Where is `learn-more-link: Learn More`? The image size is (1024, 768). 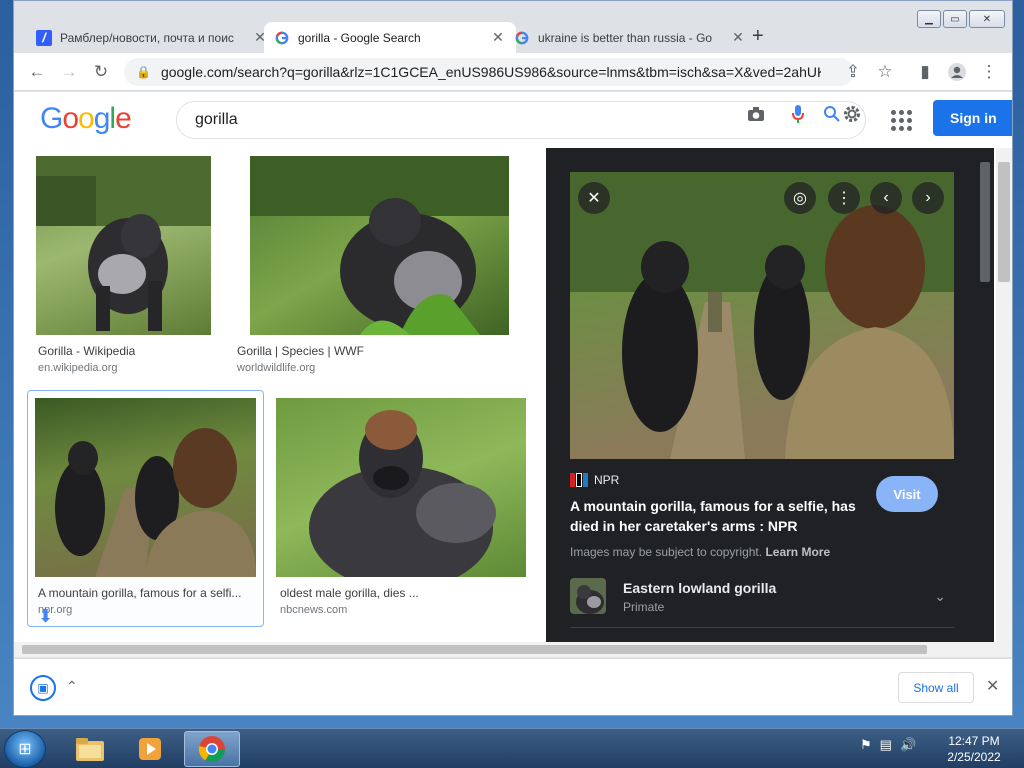 learn-more-link: Learn More is located at coordinates (797, 552).